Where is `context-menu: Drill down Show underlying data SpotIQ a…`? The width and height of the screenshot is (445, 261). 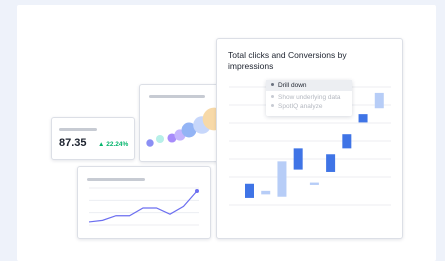 context-menu: Drill down Show underlying data SpotIQ a… is located at coordinates (309, 98).